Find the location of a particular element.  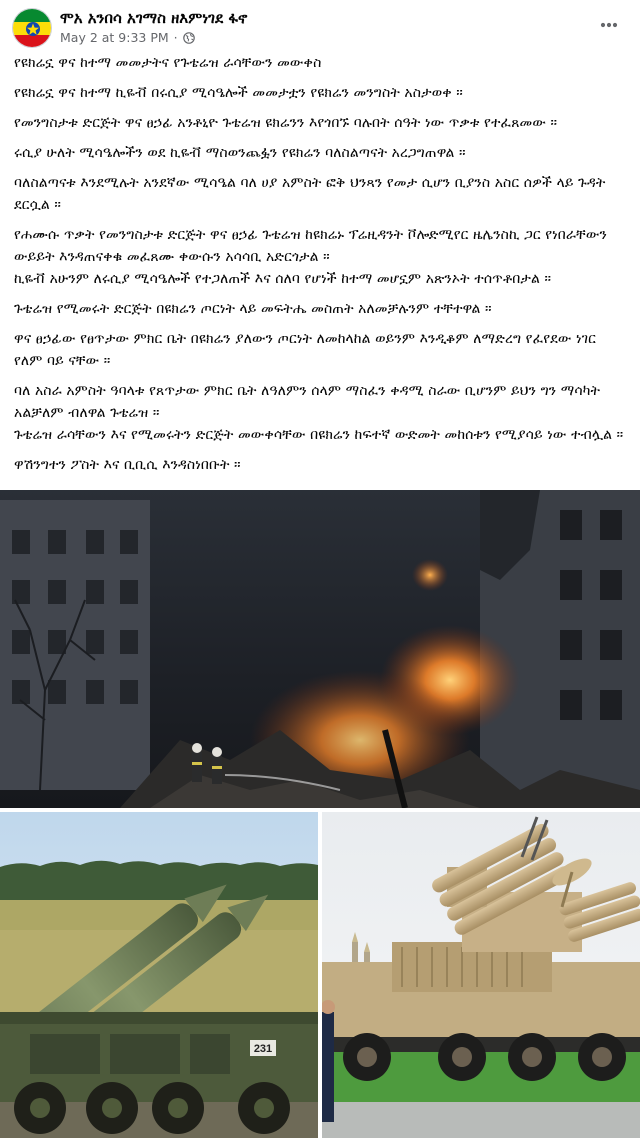

post-timestamp: May 2 at 9:33 PM is located at coordinates (114, 37).